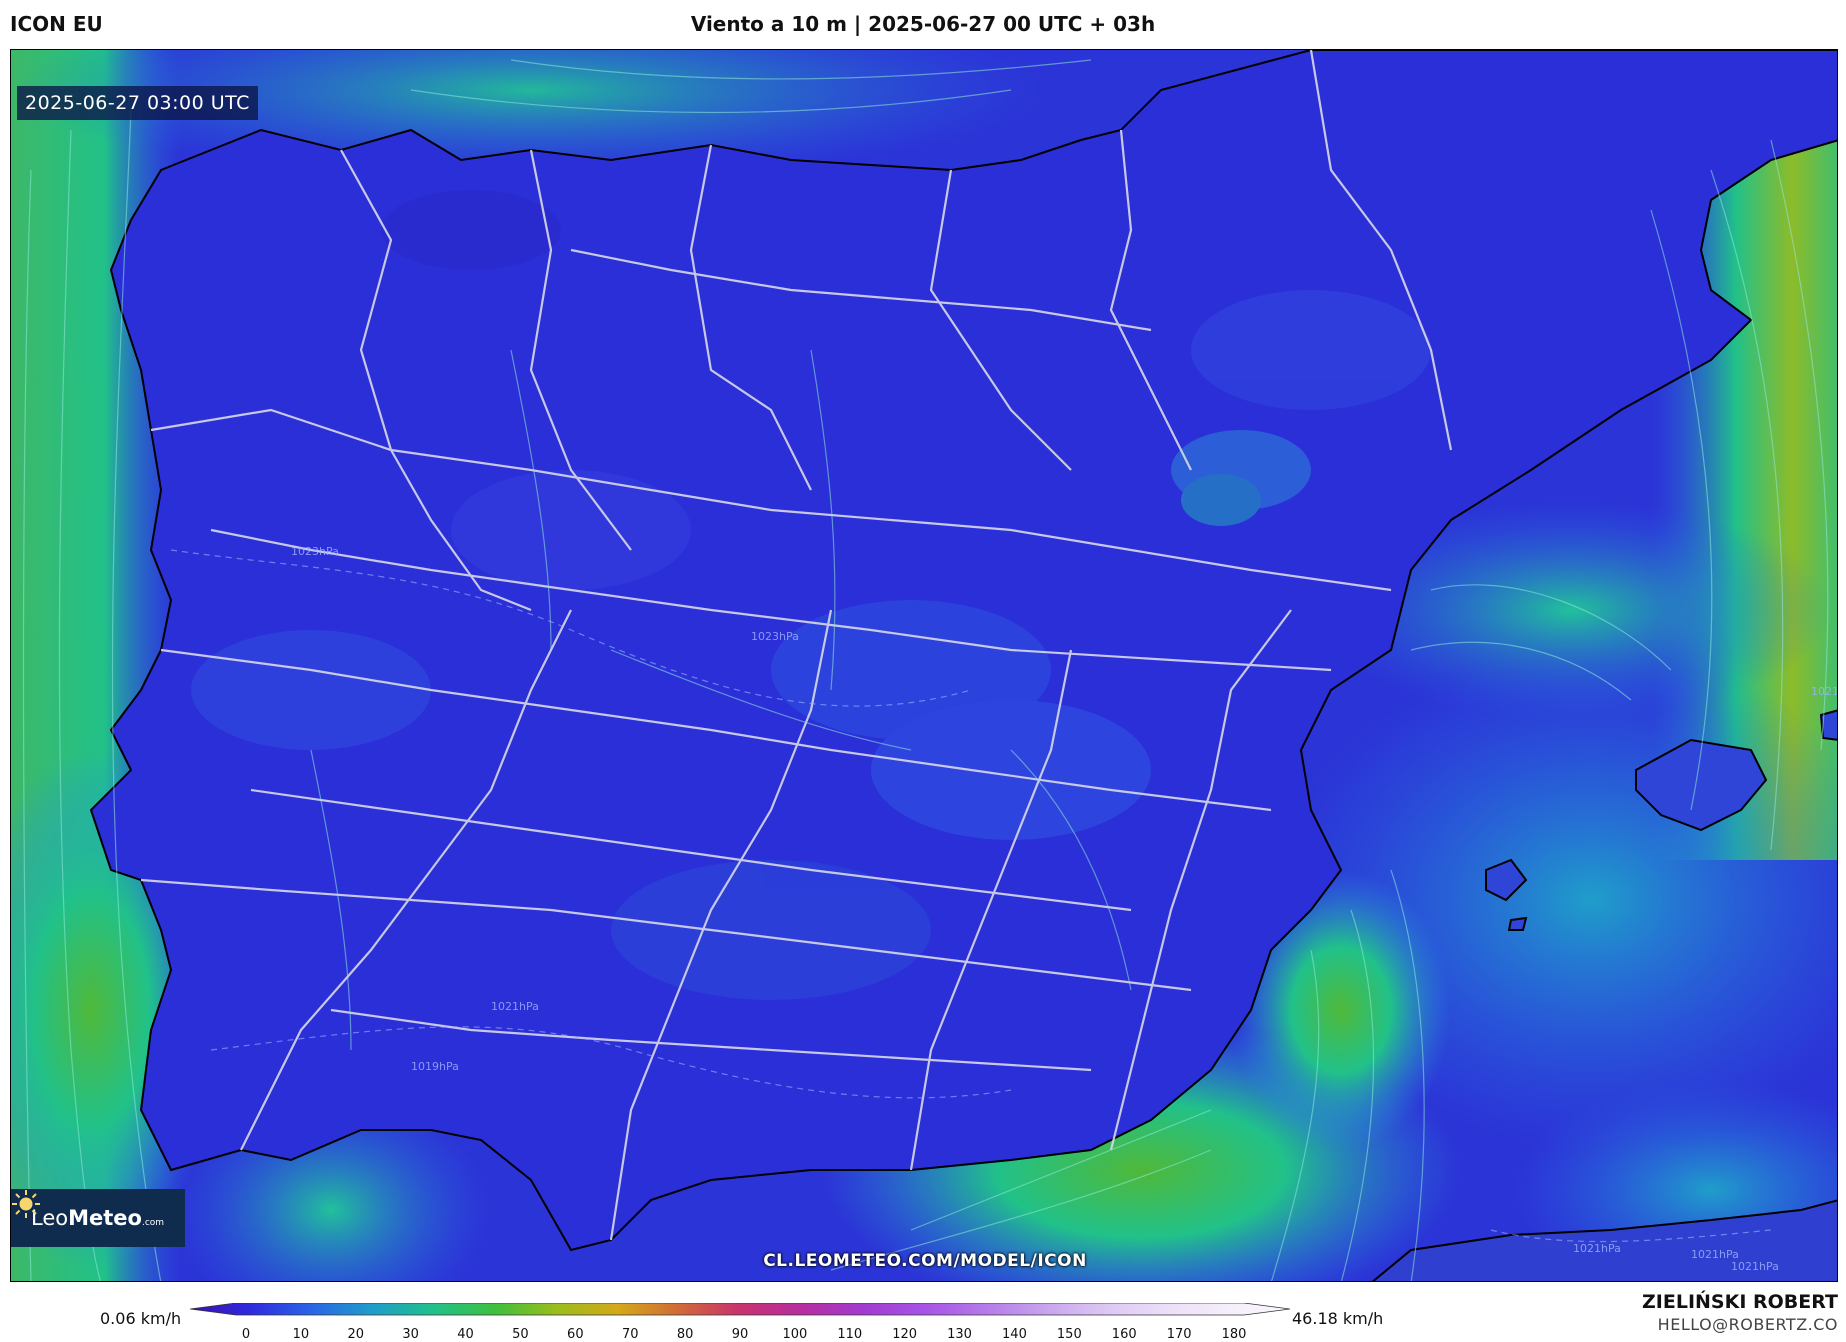  What do you see at coordinates (246, 1334) in the screenshot?
I see `colorbar-tick-label: 0` at bounding box center [246, 1334].